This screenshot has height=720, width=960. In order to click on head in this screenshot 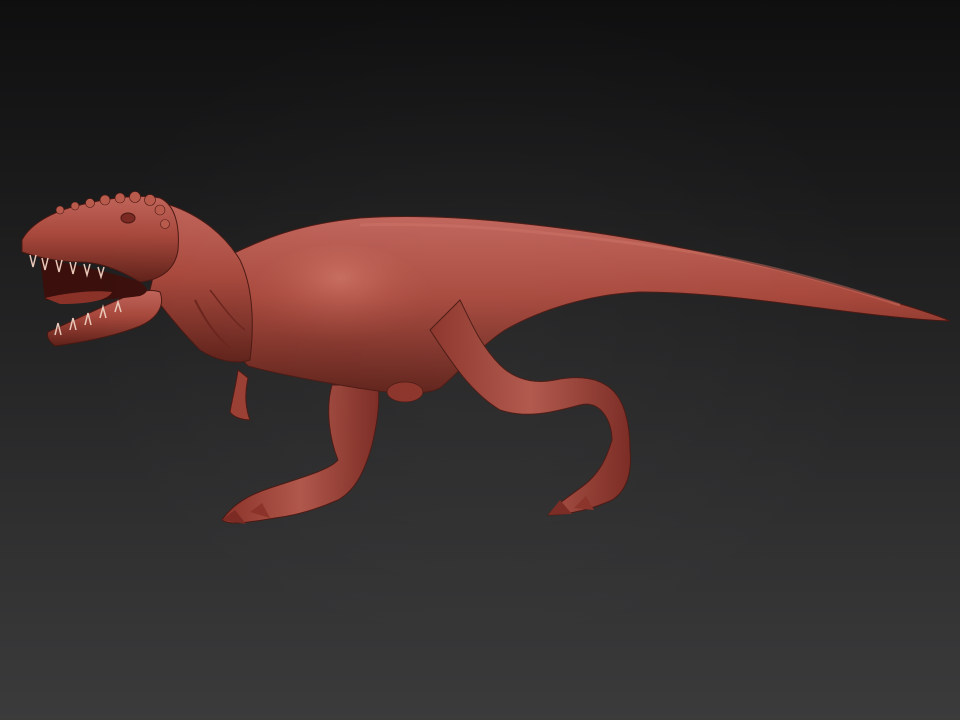, I will do `click(100, 269)`.